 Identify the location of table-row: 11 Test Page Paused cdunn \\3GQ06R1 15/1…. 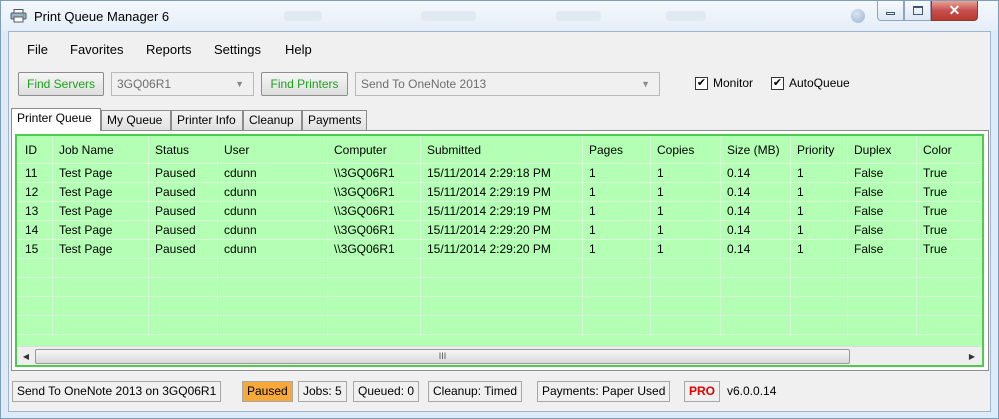
(499, 172).